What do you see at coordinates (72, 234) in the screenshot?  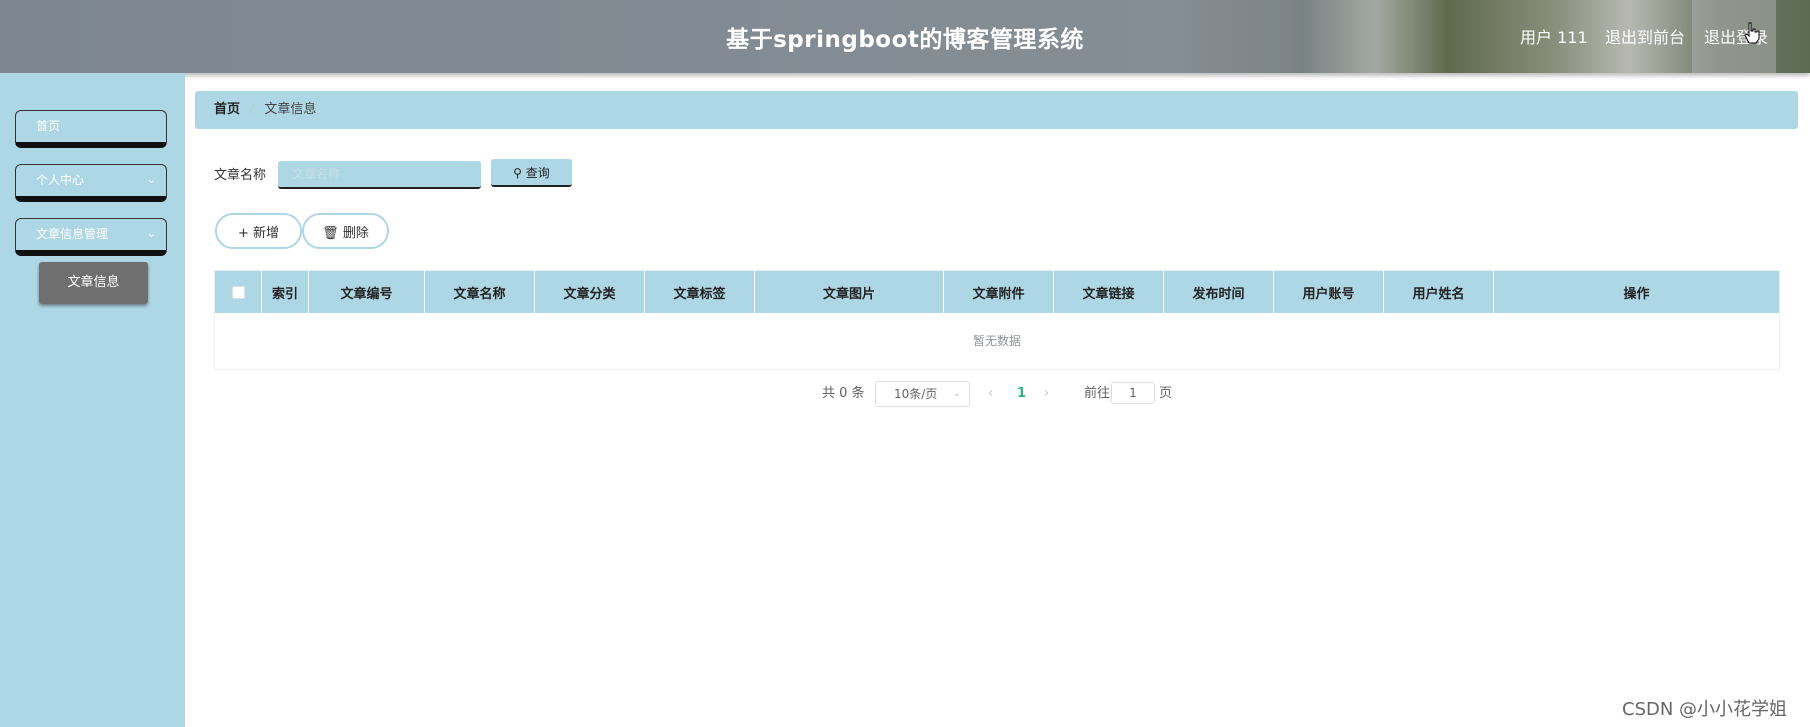 I see `sidebar-item-label: 文章信息管理` at bounding box center [72, 234].